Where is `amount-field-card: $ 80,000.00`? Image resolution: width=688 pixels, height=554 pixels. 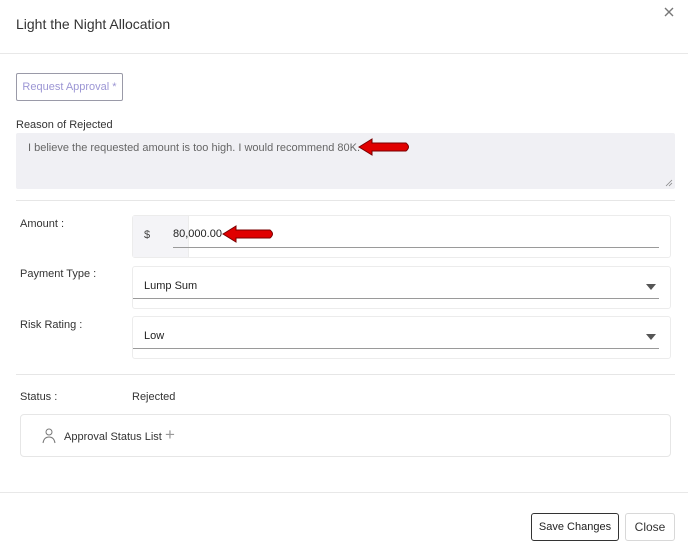 amount-field-card: $ 80,000.00 is located at coordinates (401, 236).